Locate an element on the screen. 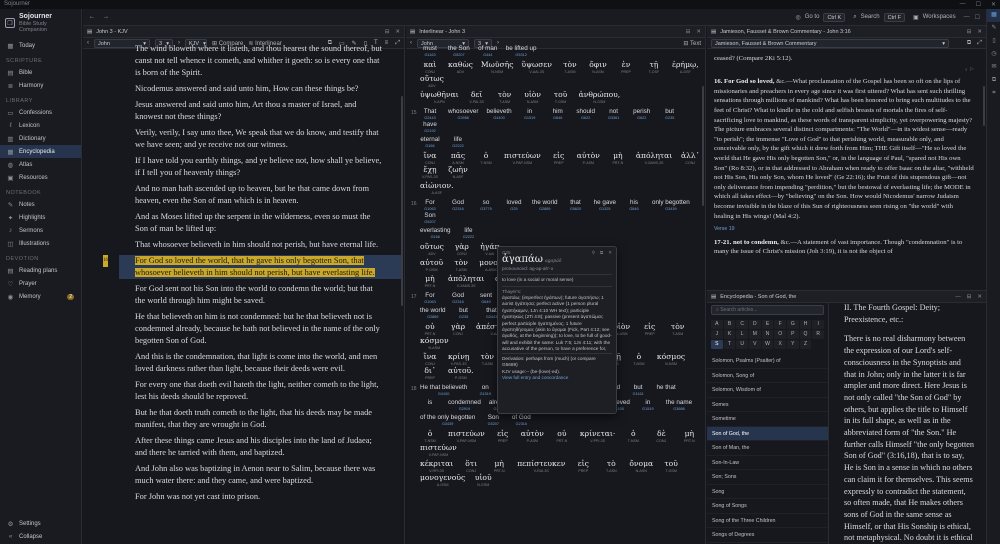  strongs-number: G5207 is located at coordinates (430, 222).